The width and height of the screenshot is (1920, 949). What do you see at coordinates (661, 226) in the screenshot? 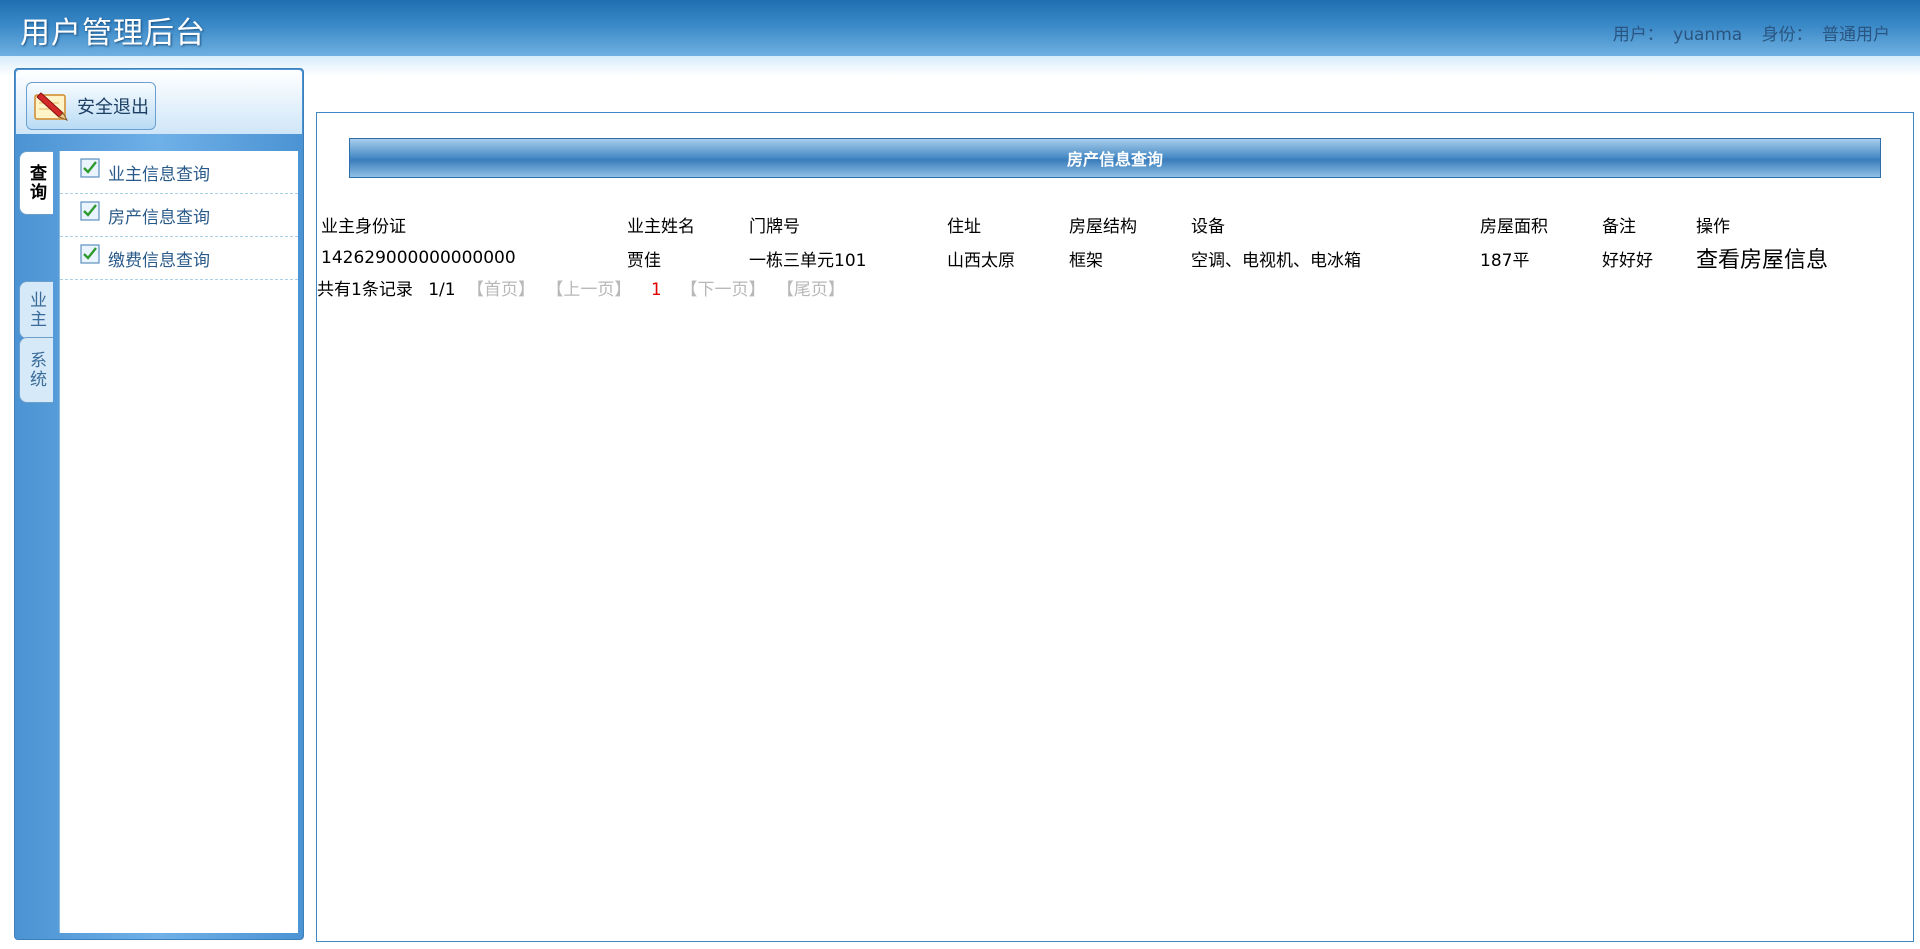
I see `col-header-owner-name: 业主姓名` at bounding box center [661, 226].